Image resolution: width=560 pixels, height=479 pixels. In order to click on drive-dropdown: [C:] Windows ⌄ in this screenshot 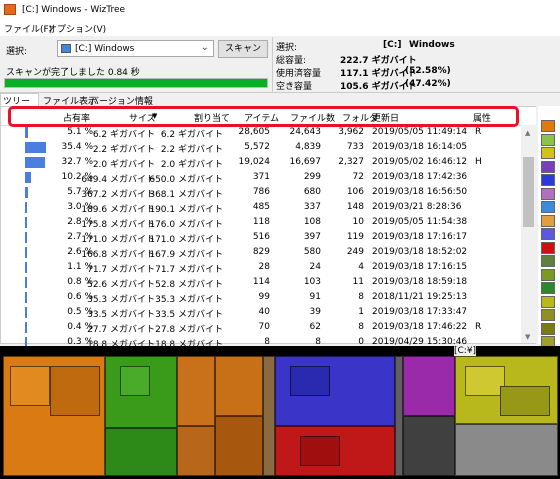, I will do `click(135, 48)`.